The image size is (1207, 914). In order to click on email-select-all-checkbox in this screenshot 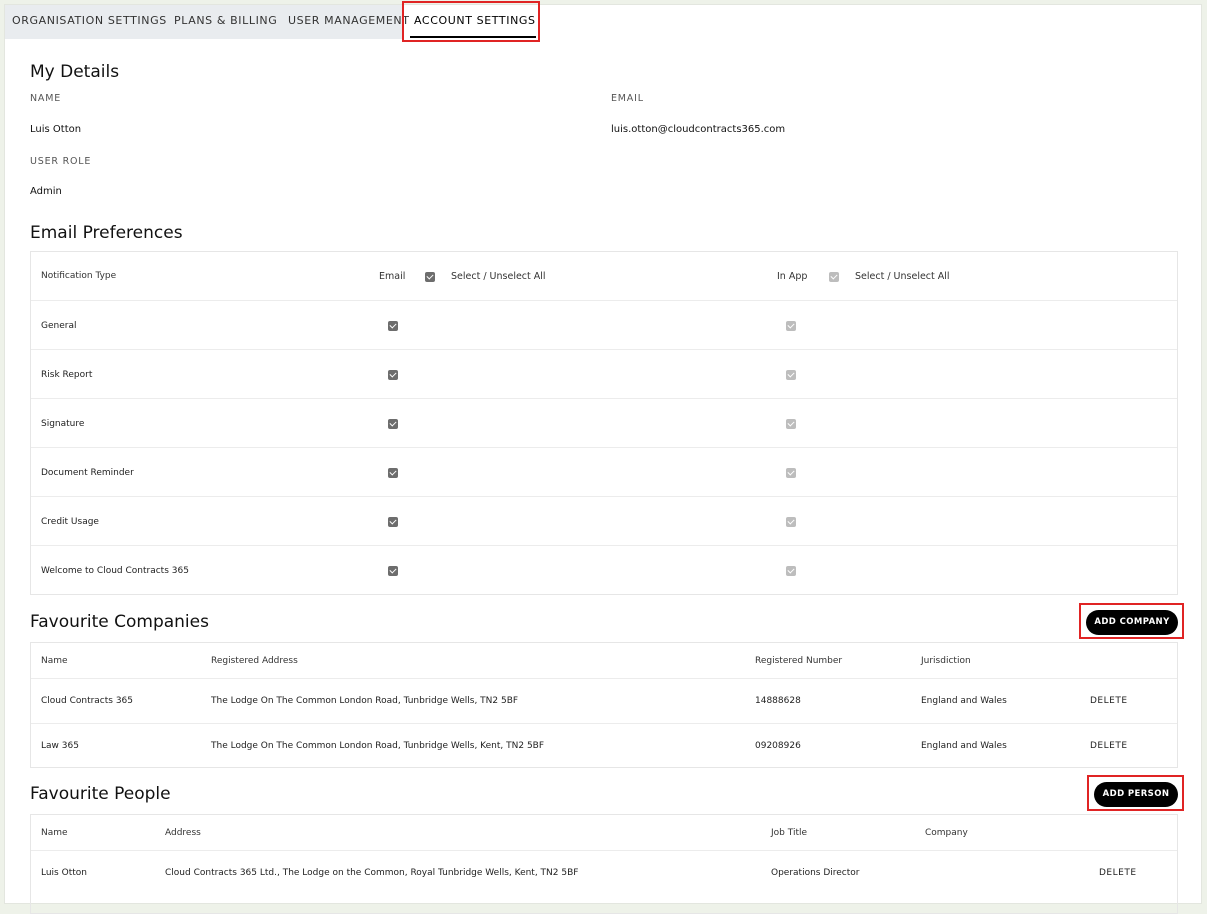, I will do `click(430, 277)`.